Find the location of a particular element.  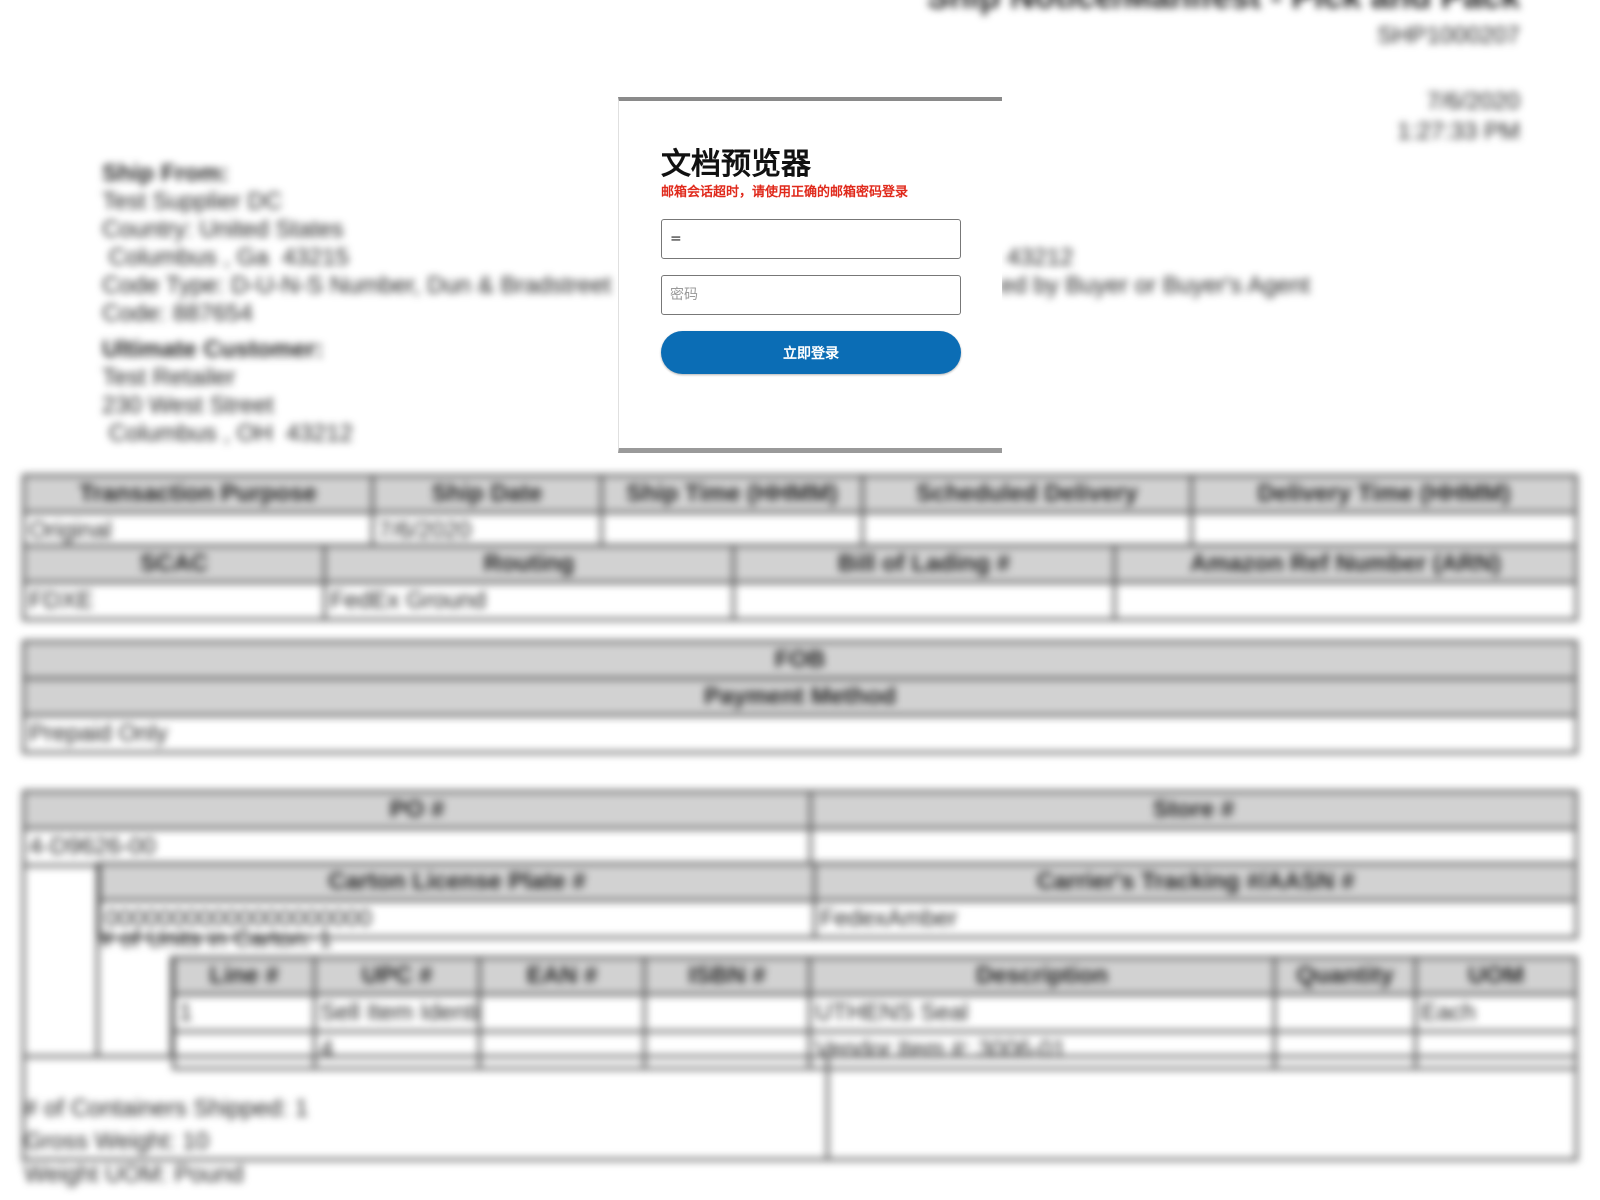

email-field is located at coordinates (811, 239).